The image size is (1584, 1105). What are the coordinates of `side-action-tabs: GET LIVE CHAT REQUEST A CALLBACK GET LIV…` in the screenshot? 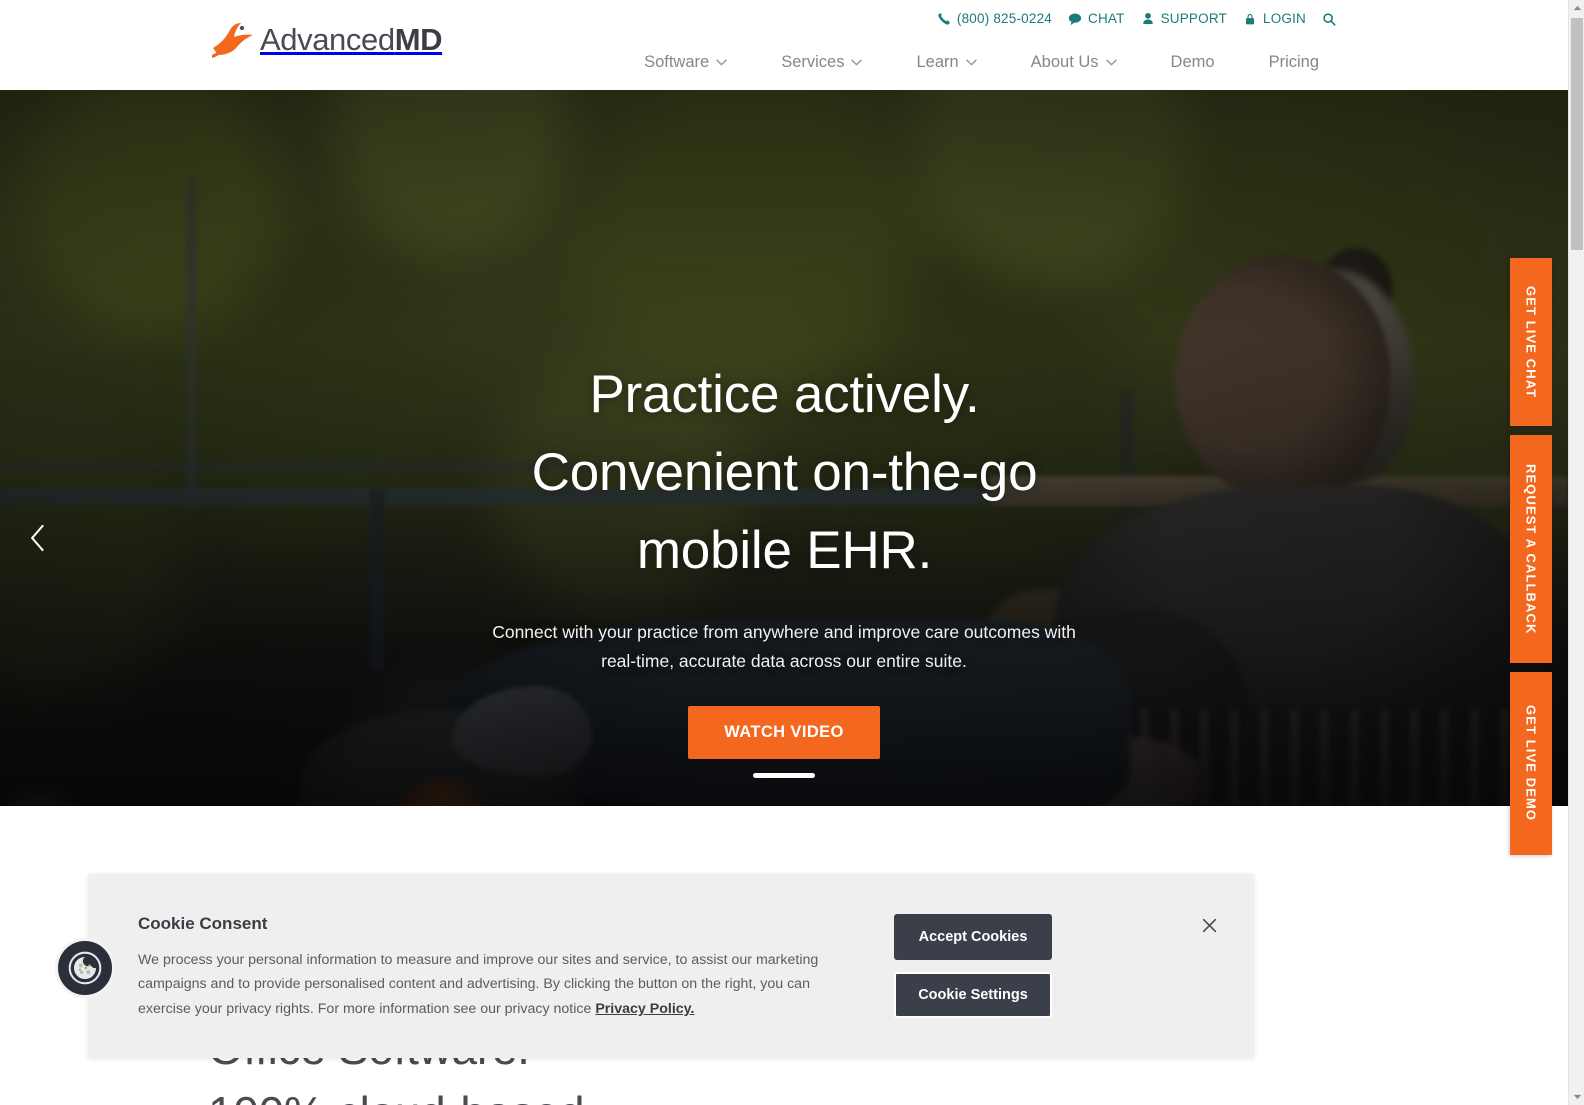 It's located at (1531, 561).